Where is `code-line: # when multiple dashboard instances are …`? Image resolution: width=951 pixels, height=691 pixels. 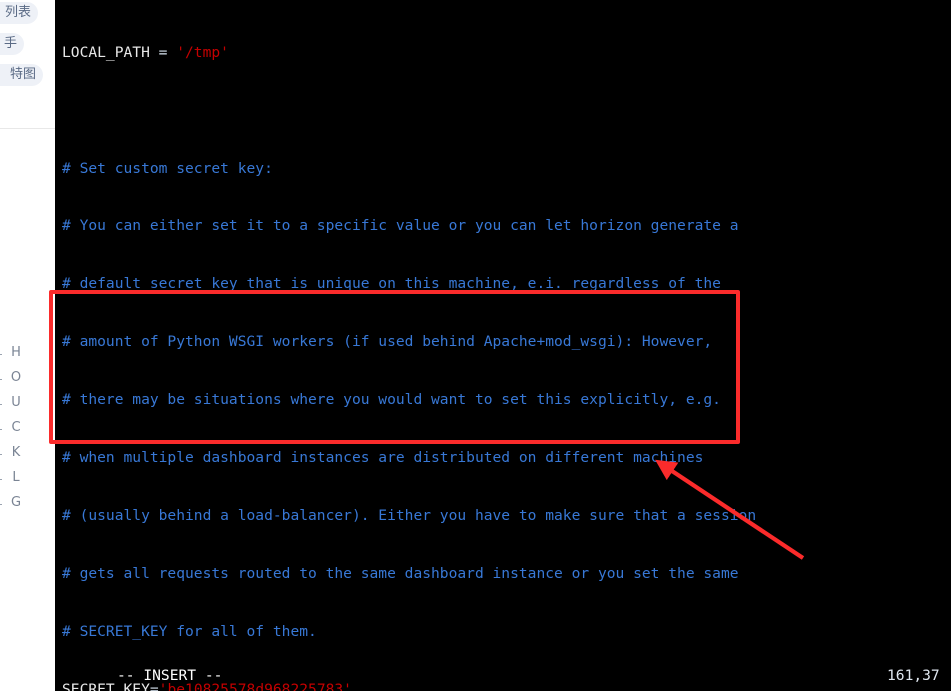
code-line: # when multiple dashboard instances are … is located at coordinates (383, 458).